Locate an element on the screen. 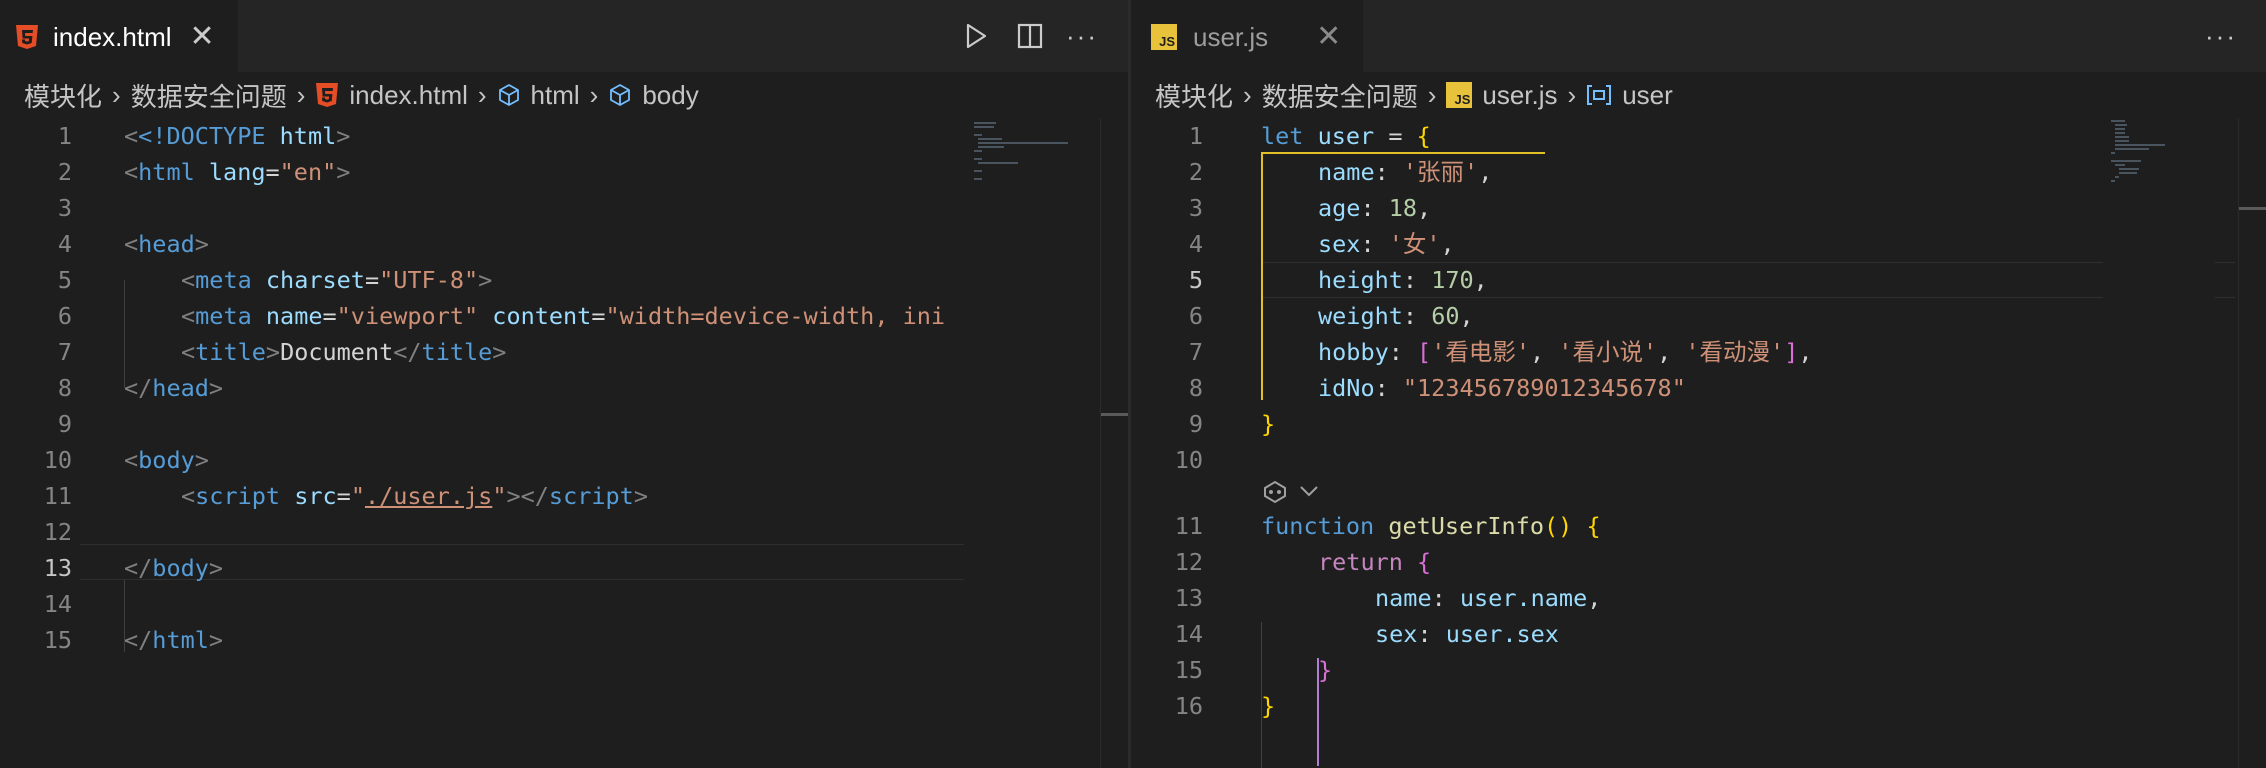 The image size is (2266, 768). breadcrumb-file: index.html is located at coordinates (391, 95).